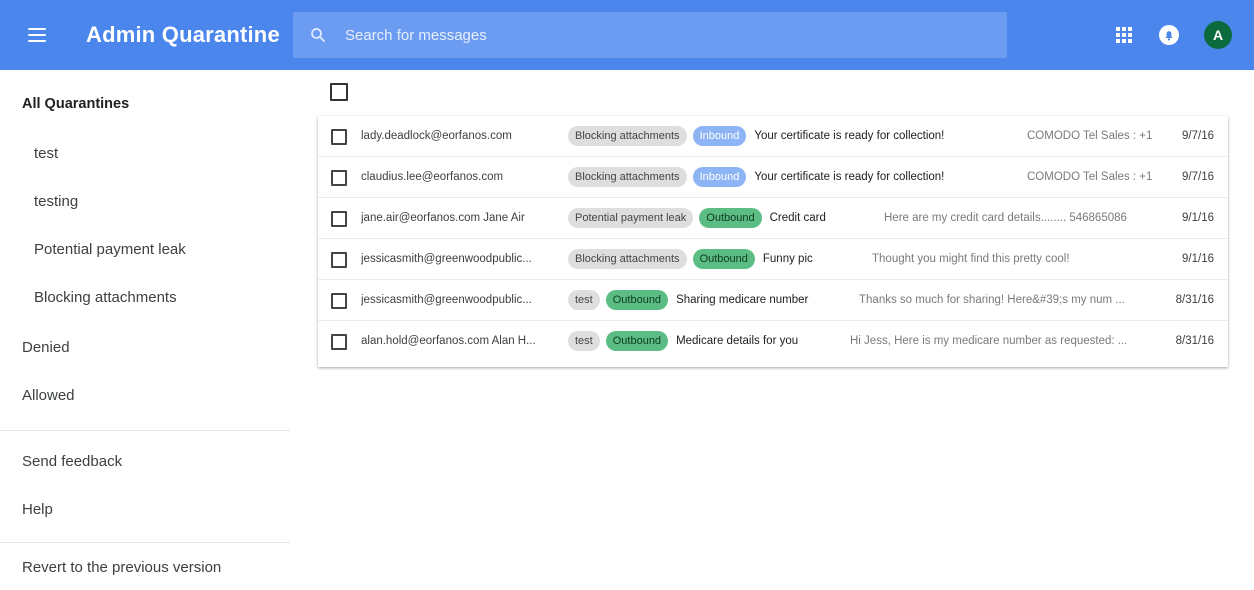 The image size is (1254, 590). I want to click on notifications-icon, so click(1169, 35).